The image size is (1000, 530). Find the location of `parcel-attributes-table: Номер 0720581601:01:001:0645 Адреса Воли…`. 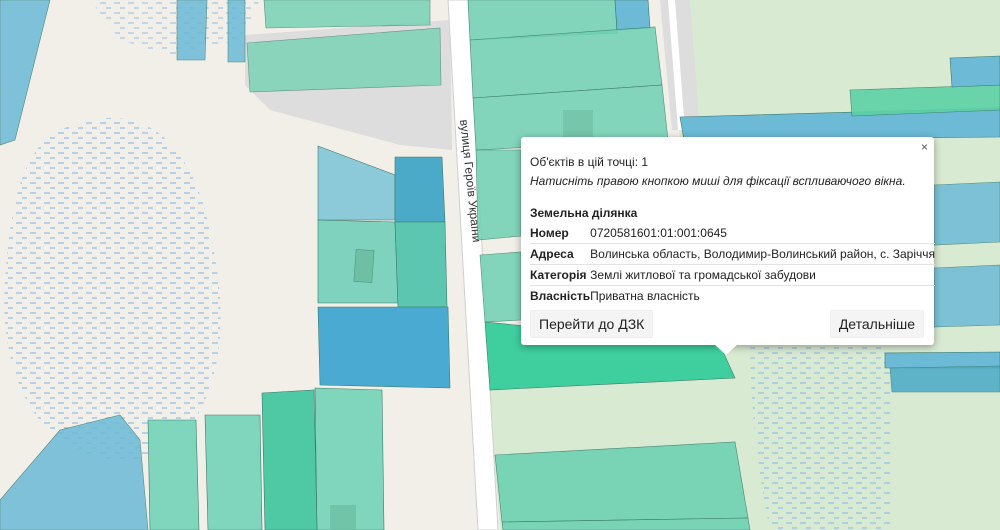

parcel-attributes-table: Номер 0720581601:01:001:0645 Адреса Воли… is located at coordinates (733, 265).